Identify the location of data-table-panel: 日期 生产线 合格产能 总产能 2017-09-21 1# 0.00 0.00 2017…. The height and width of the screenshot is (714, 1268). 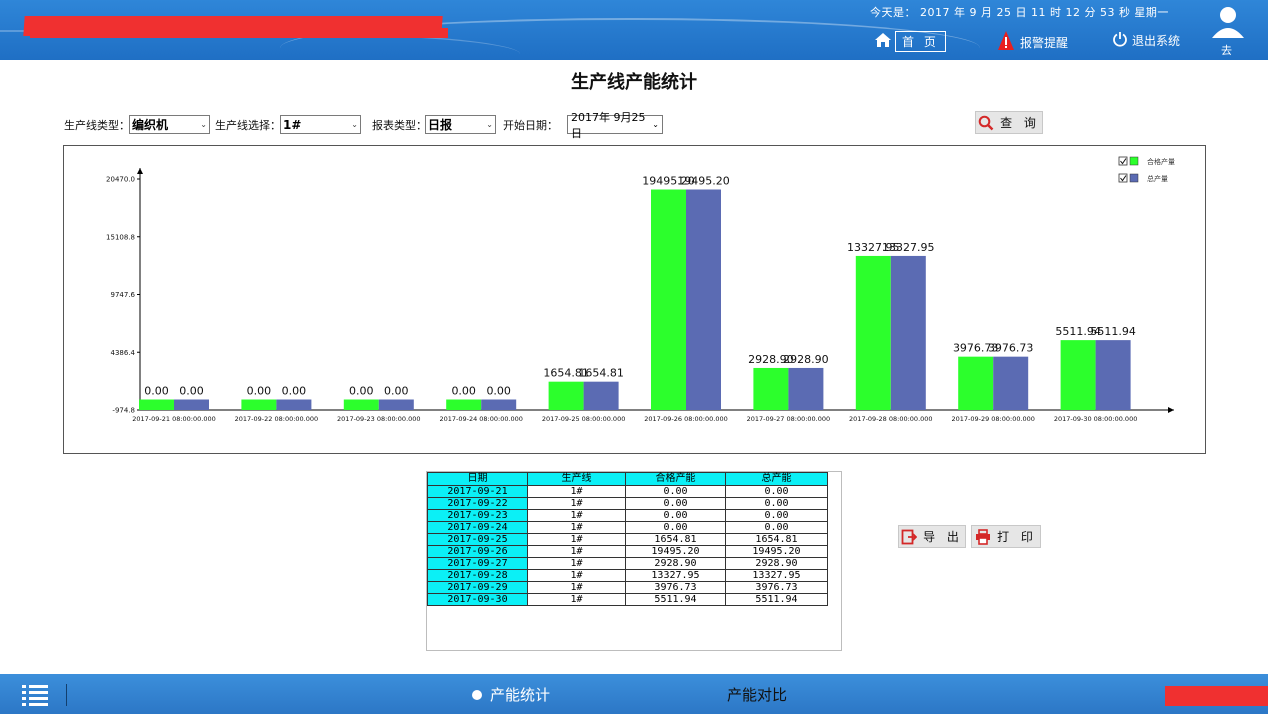
(634, 561).